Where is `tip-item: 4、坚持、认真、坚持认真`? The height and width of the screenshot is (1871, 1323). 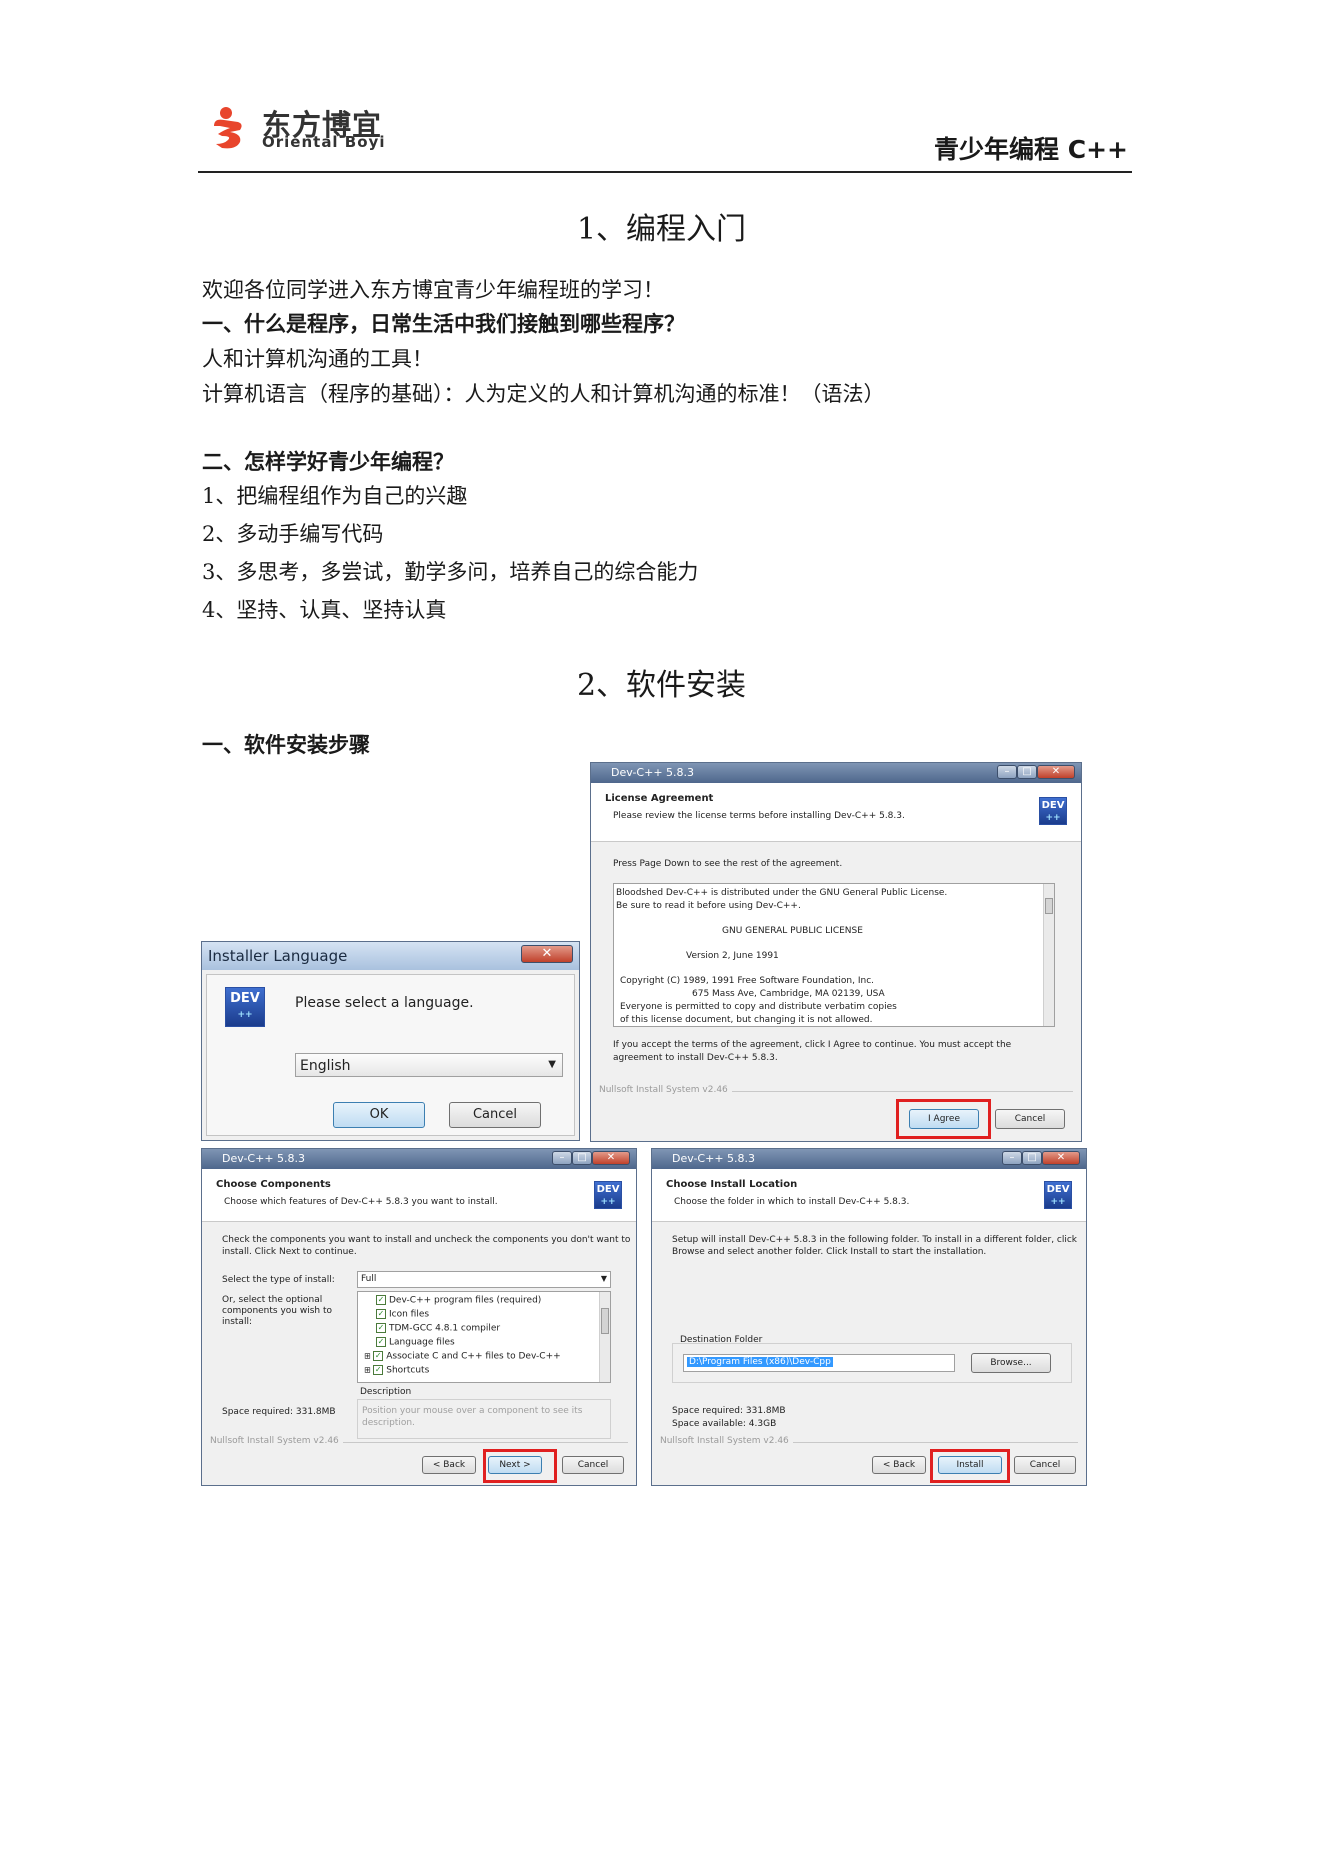
tip-item: 4、坚持、认真、坚持认真 is located at coordinates (324, 610).